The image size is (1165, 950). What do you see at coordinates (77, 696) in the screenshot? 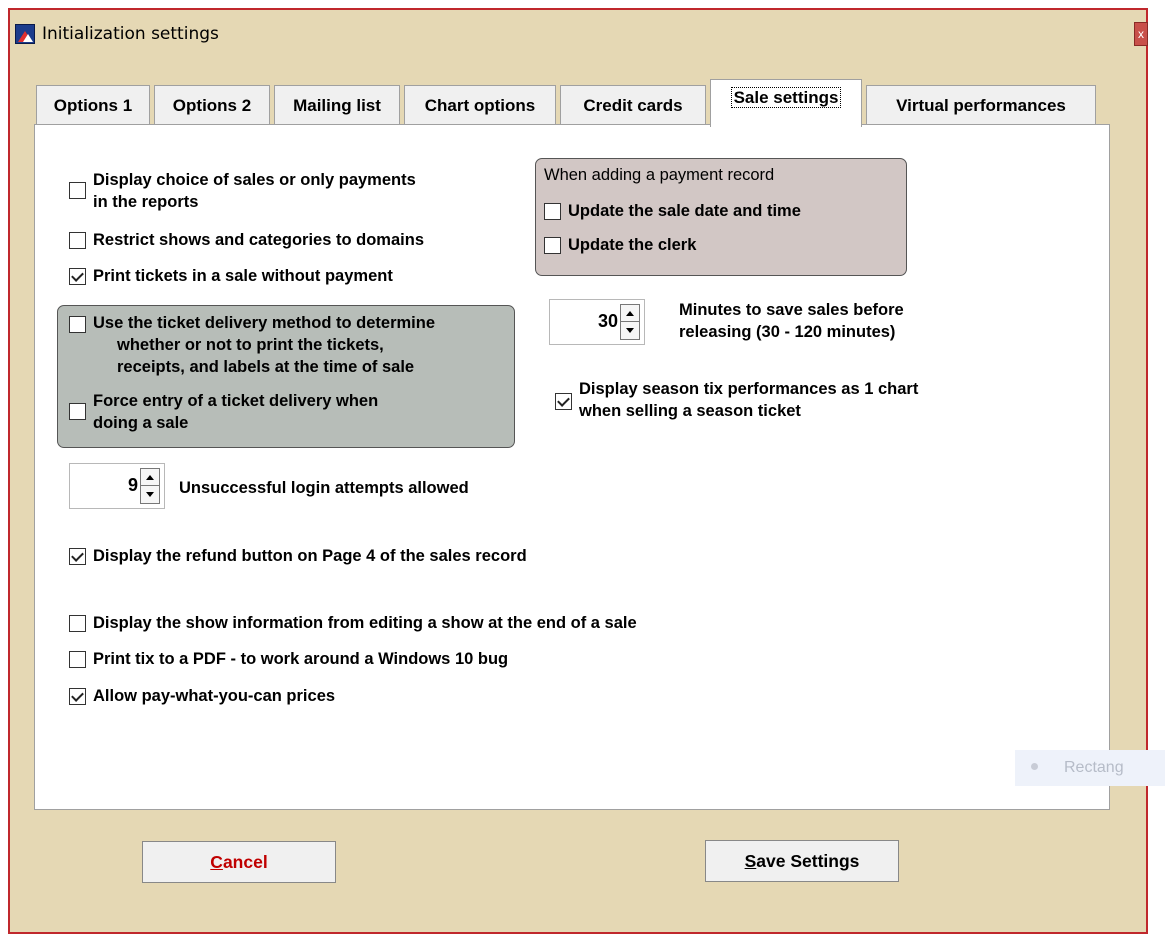
I see `pay-what-you-can-checkbox` at bounding box center [77, 696].